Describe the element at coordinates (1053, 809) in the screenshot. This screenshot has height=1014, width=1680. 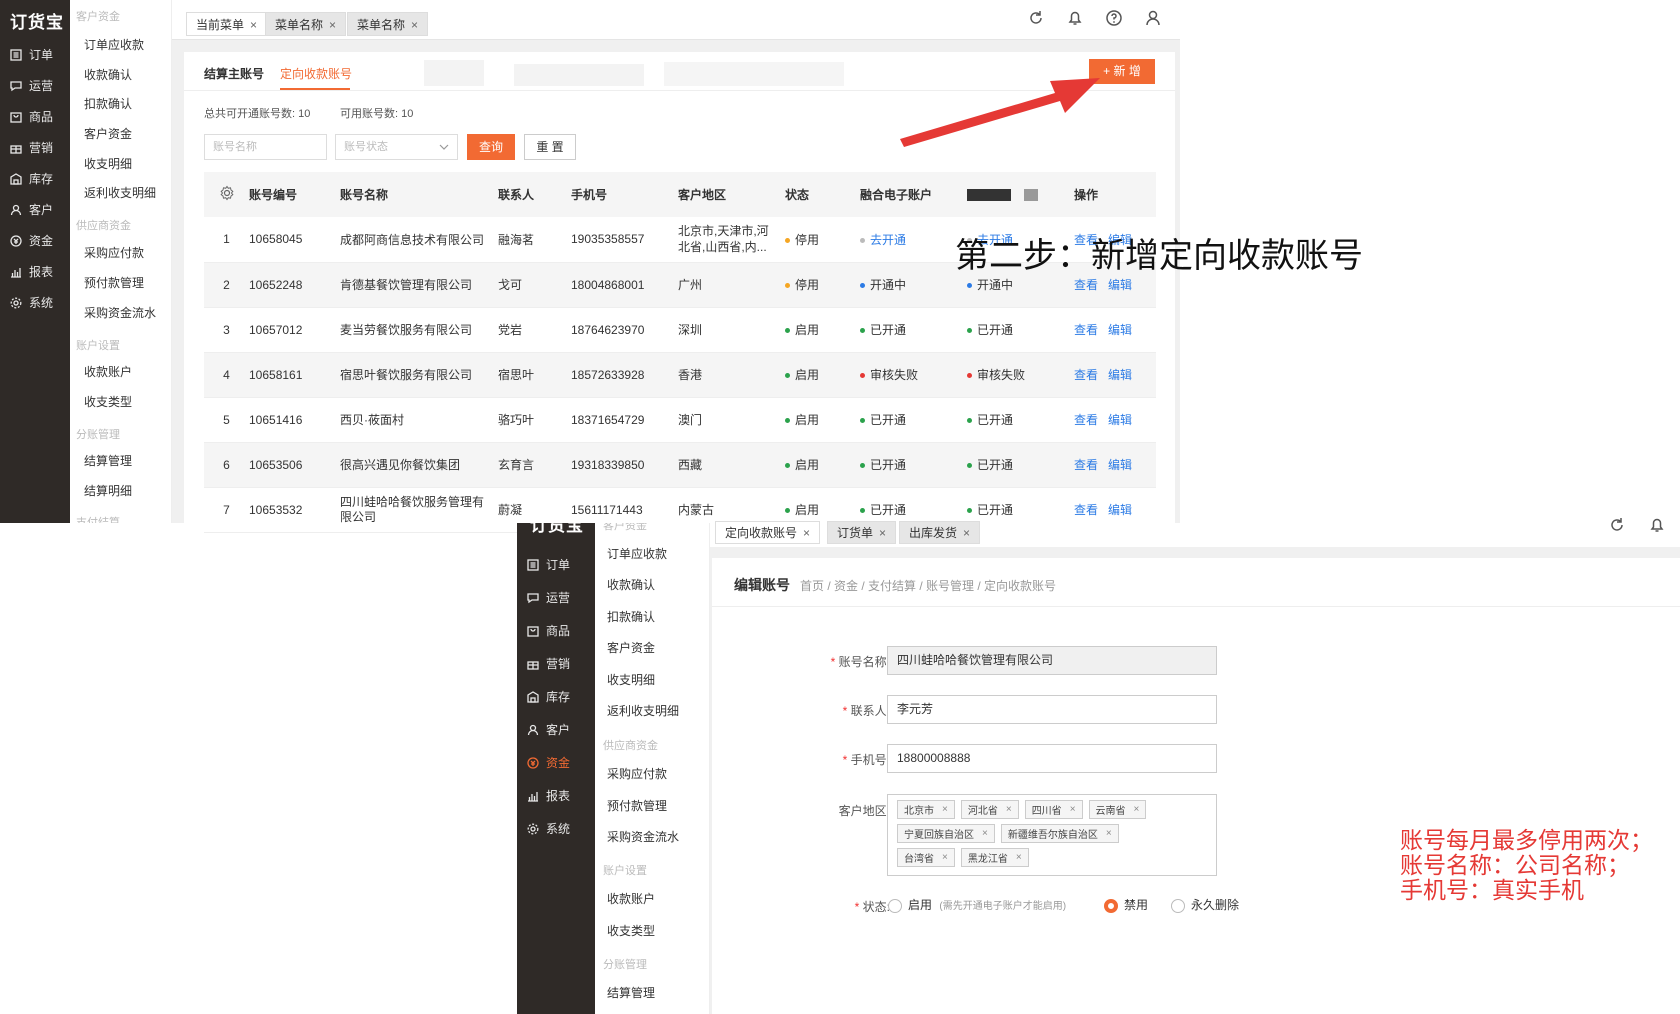
I see `region-chip: 四川省 ×` at that location.